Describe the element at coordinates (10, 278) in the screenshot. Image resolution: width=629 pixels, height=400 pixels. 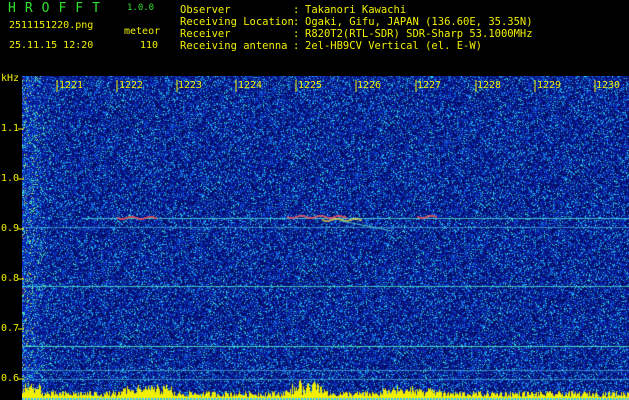
I see `y-tick-0.8: 0.8` at that location.